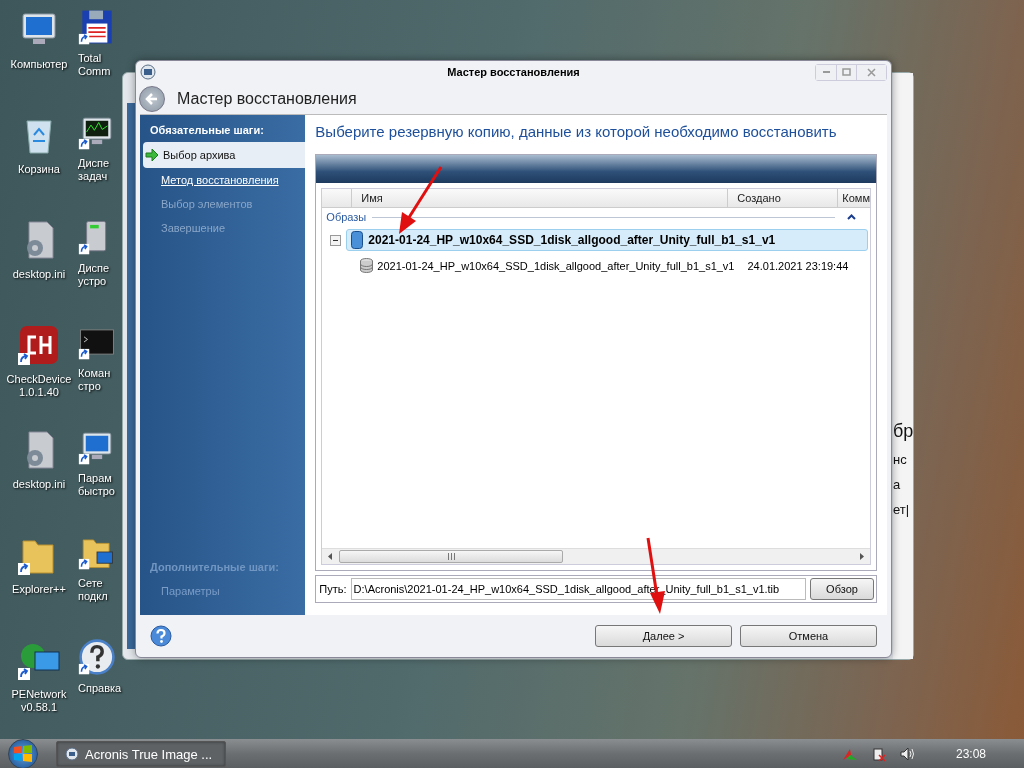  I want to click on group-label: Образы, so click(346, 217).